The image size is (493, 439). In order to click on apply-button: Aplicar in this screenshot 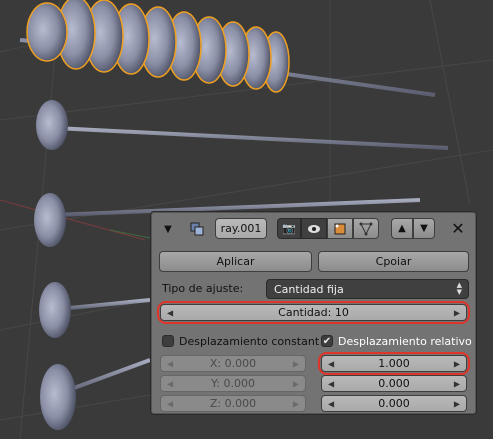, I will do `click(235, 261)`.